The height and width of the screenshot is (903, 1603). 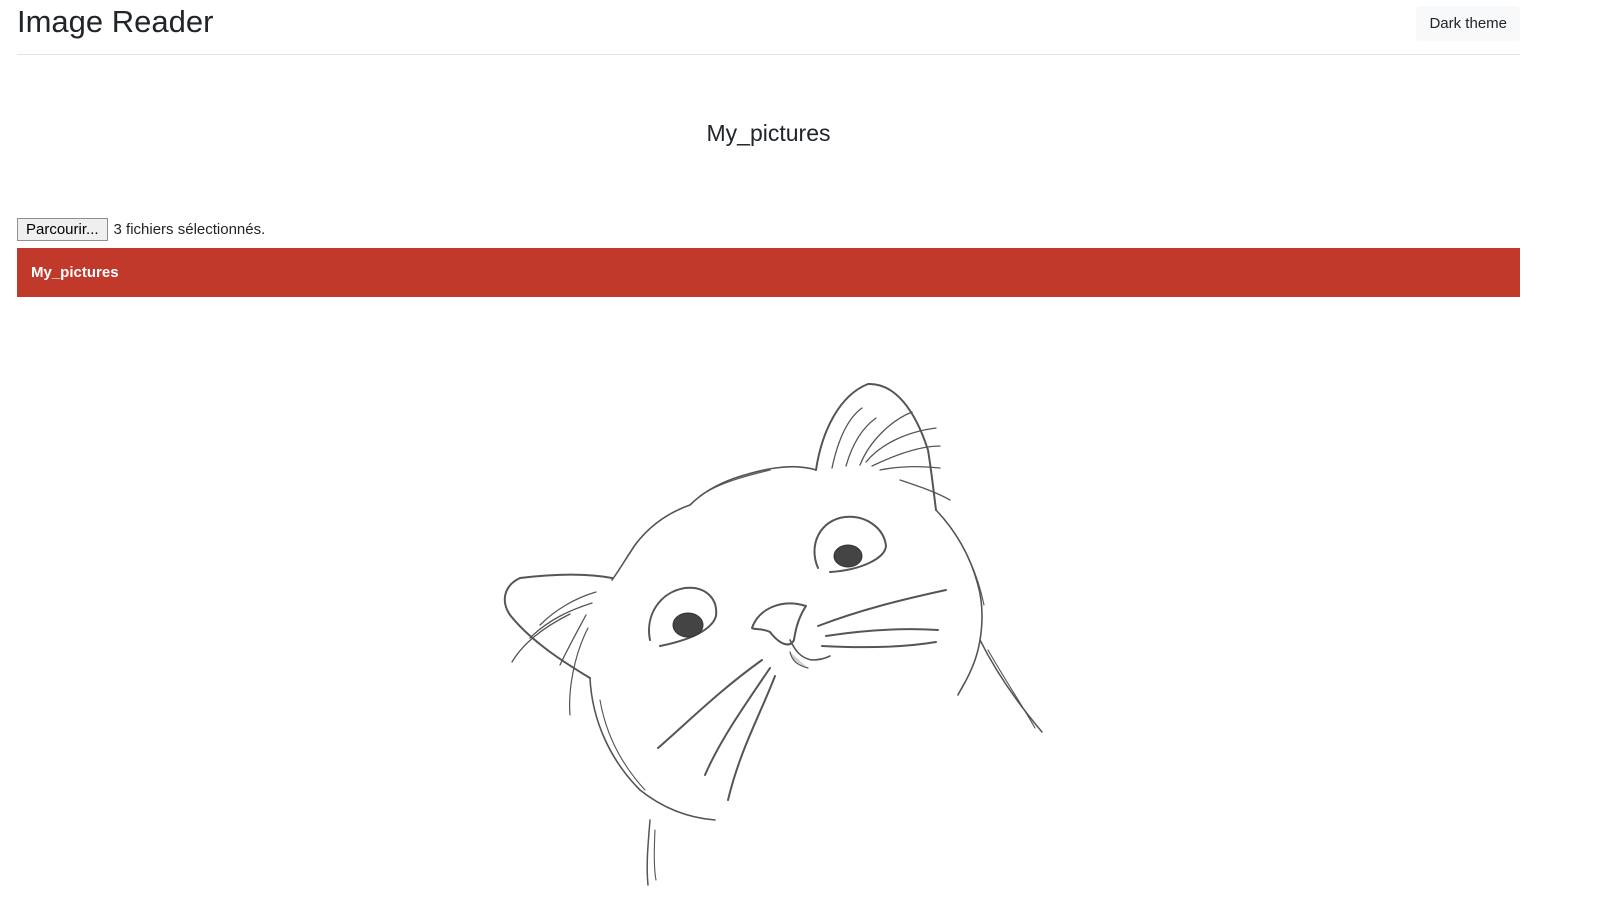 What do you see at coordinates (1468, 23) in the screenshot?
I see `dark-theme-button: Dark theme` at bounding box center [1468, 23].